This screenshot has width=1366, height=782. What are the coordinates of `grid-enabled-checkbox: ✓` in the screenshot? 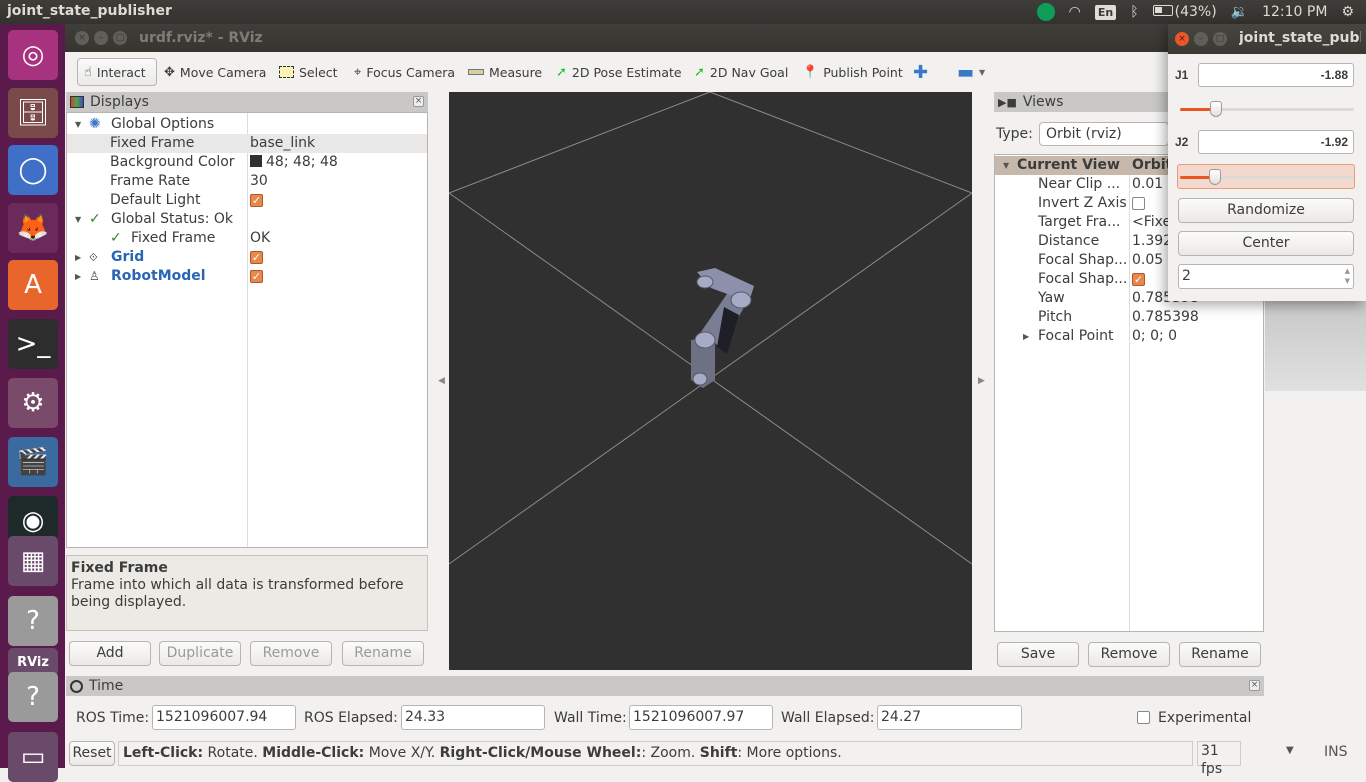 It's located at (256, 257).